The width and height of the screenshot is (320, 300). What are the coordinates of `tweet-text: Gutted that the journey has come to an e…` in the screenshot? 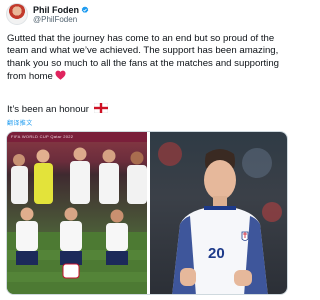 It's located at (148, 58).